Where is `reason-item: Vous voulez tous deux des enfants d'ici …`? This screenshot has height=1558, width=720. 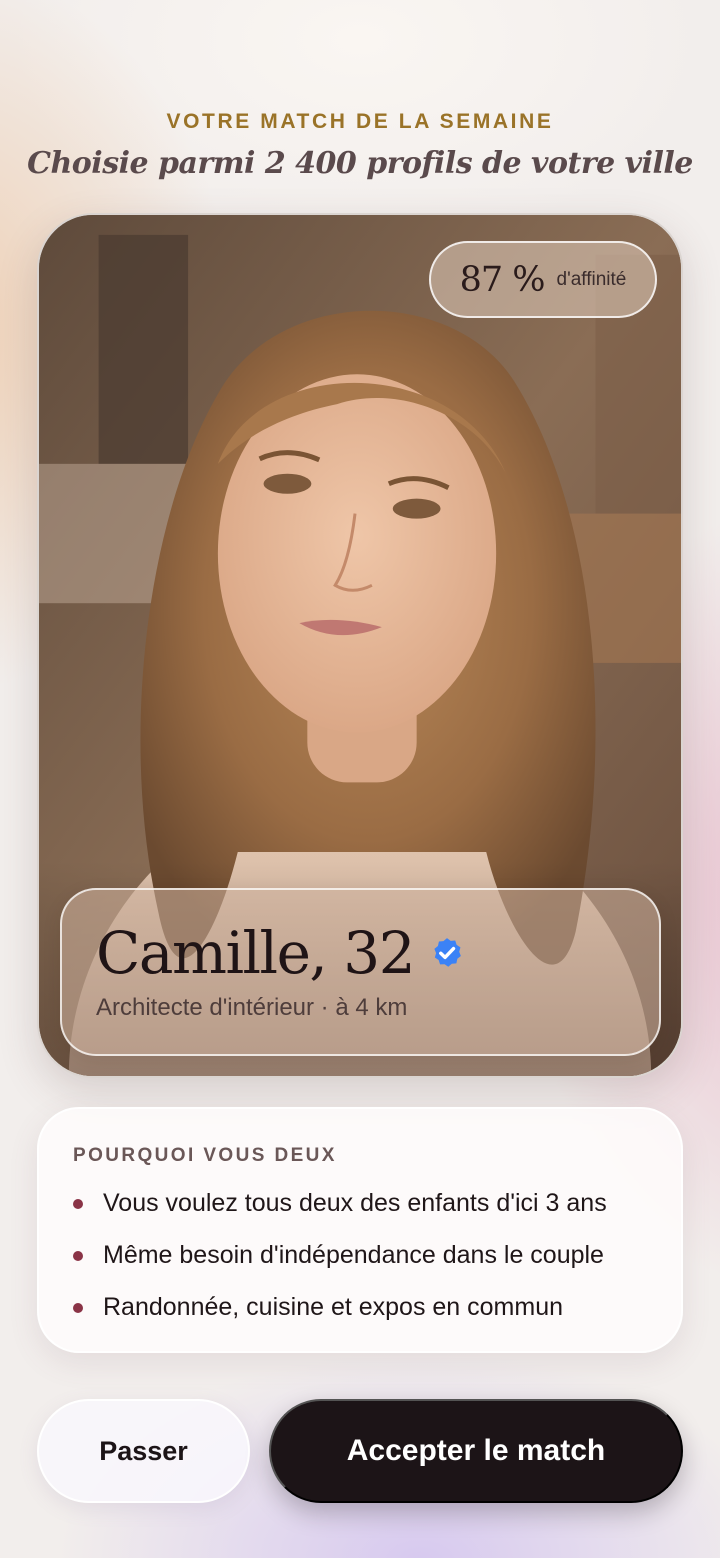 reason-item: Vous voulez tous deux des enfants d'ici … is located at coordinates (340, 1203).